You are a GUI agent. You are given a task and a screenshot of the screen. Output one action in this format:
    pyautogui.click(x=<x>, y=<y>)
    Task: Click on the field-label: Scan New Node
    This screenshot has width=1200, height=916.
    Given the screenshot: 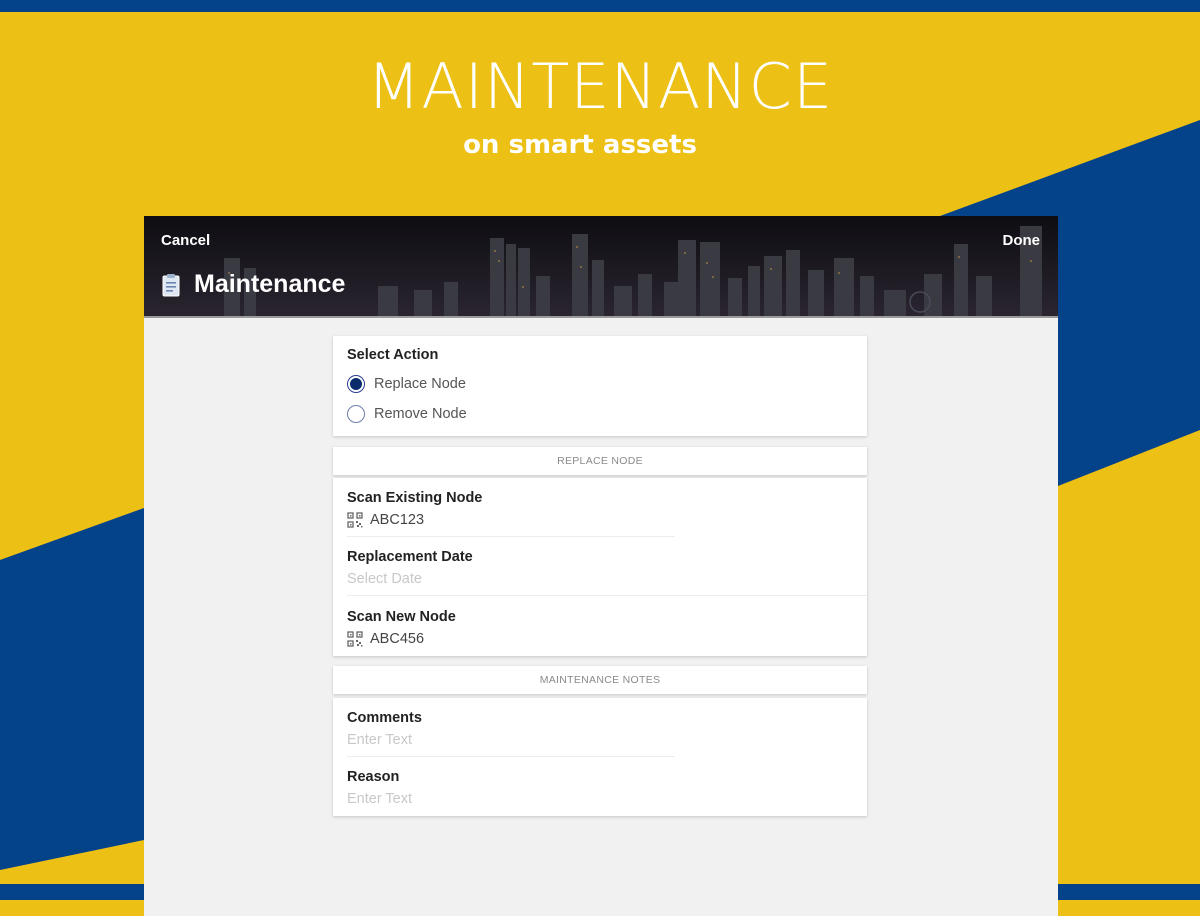 What is the action you would take?
    pyautogui.click(x=401, y=617)
    